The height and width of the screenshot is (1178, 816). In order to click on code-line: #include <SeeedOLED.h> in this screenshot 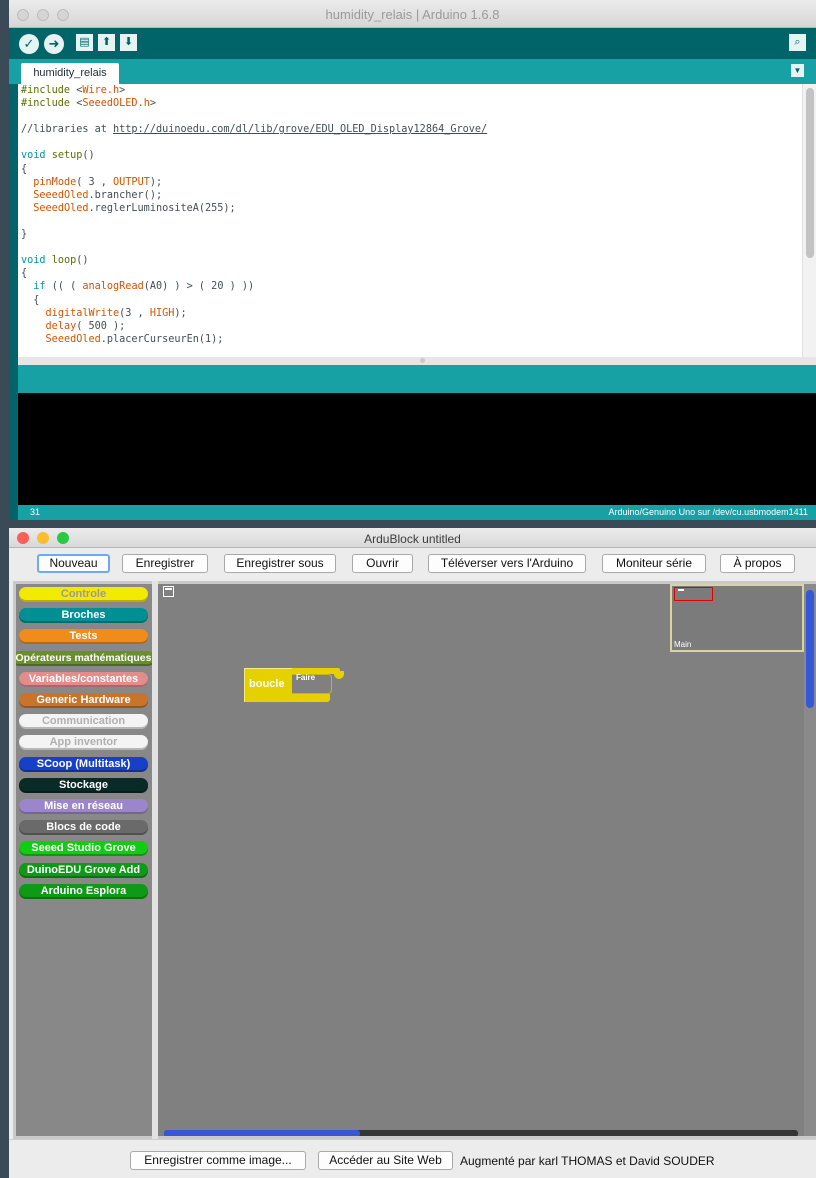, I will do `click(254, 103)`.